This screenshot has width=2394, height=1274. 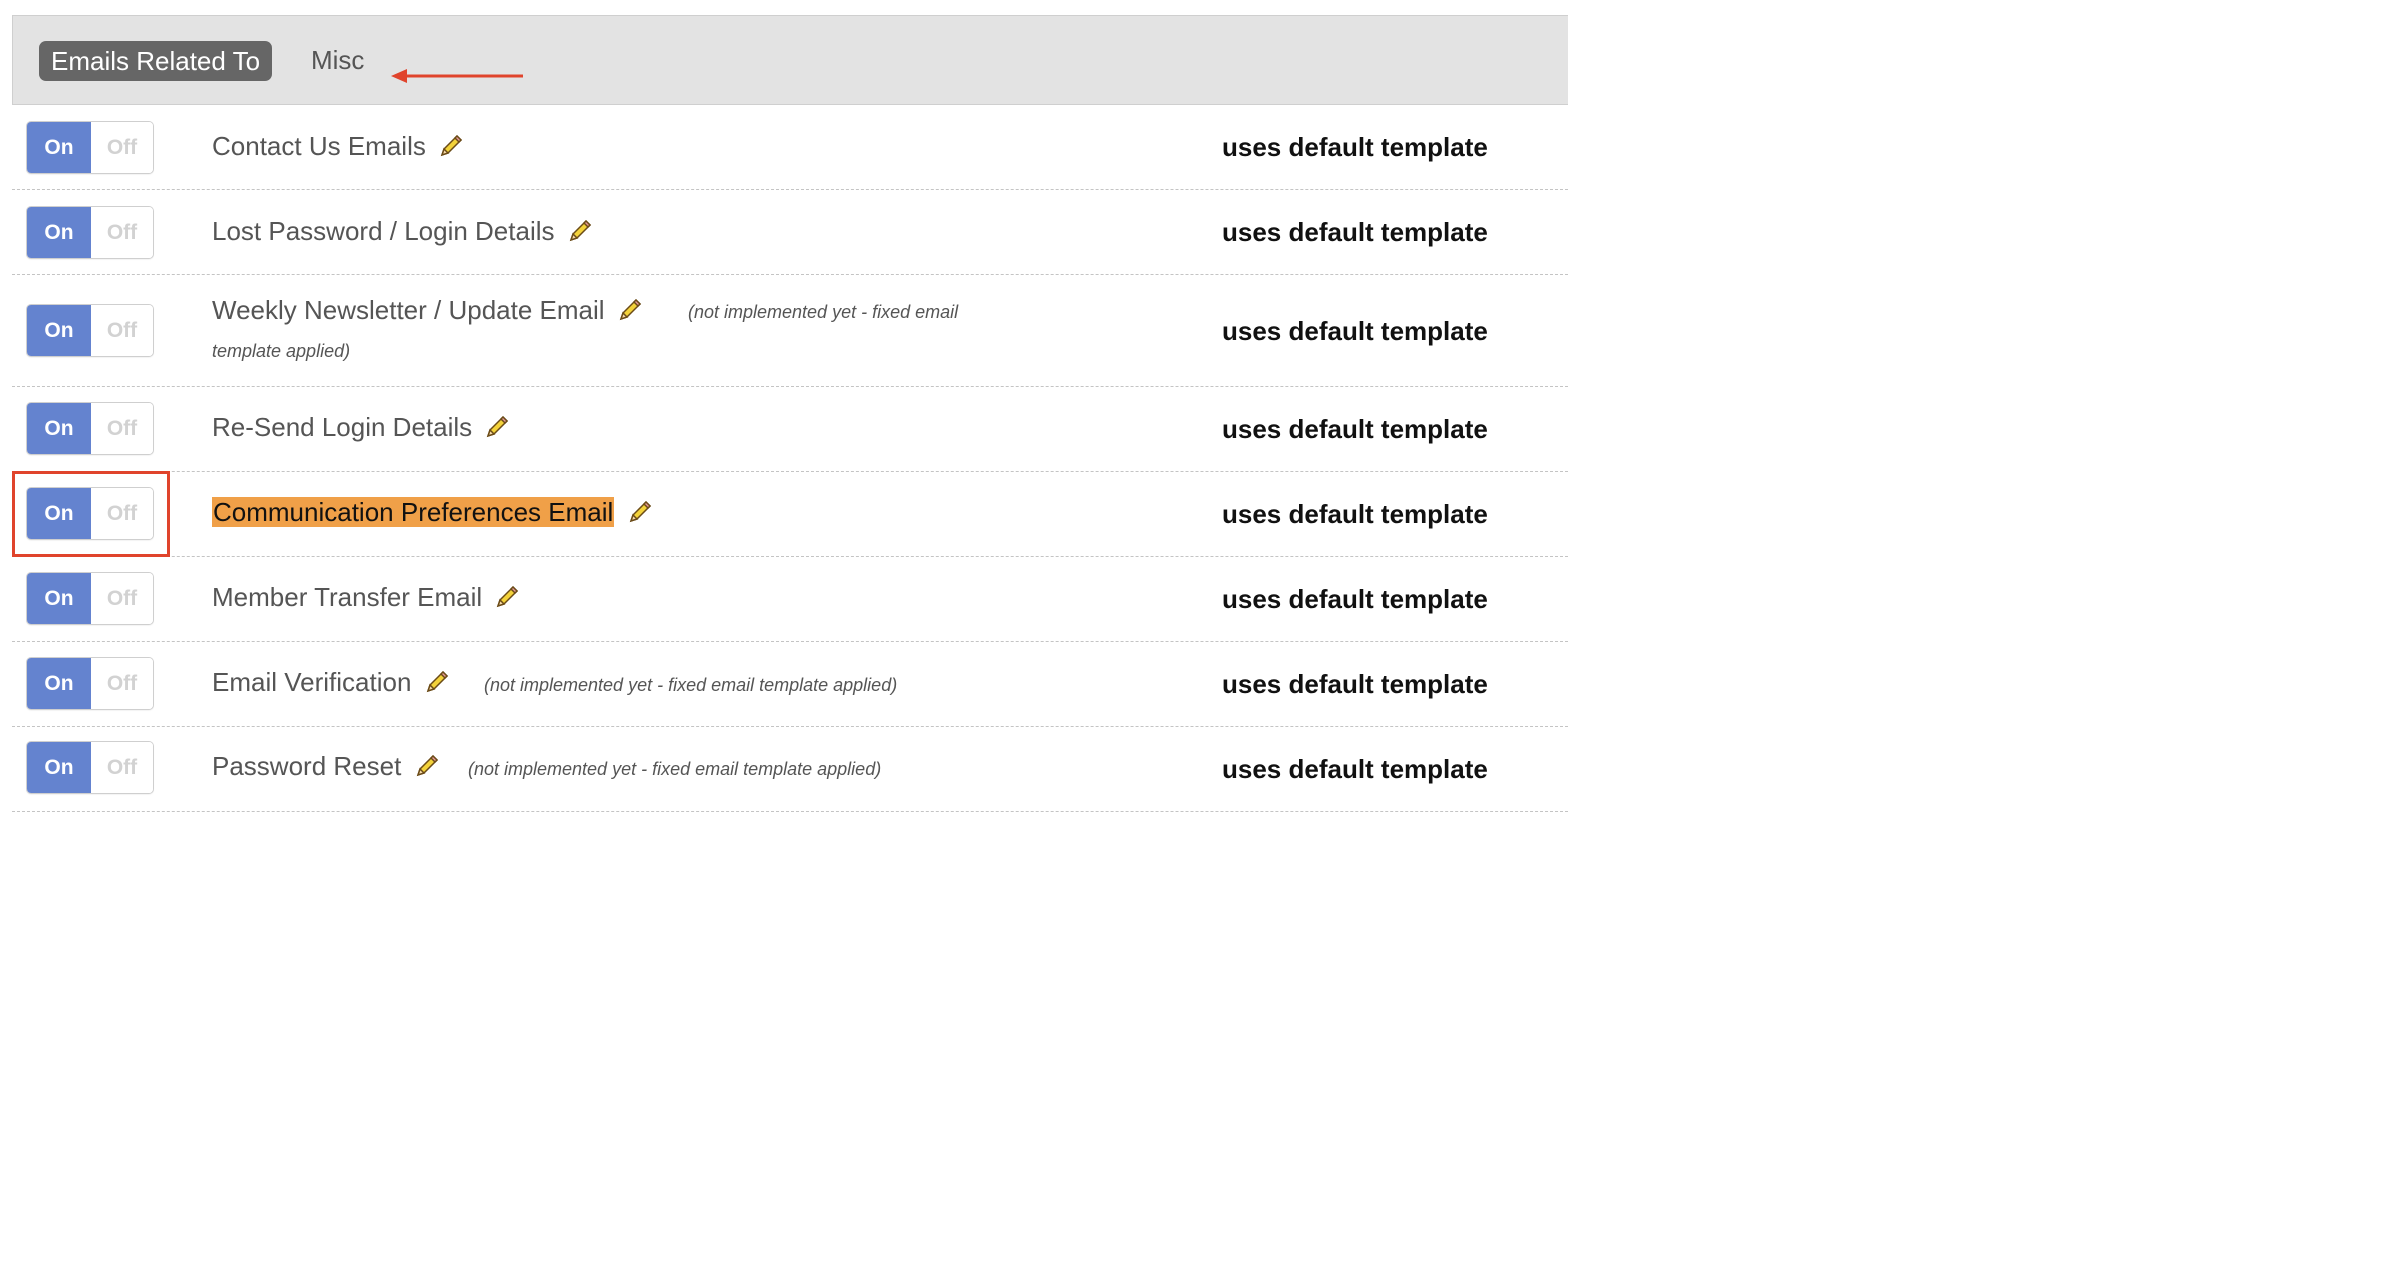 I want to click on email-type-label-wrap: Member Transfer Email, so click(x=365, y=597).